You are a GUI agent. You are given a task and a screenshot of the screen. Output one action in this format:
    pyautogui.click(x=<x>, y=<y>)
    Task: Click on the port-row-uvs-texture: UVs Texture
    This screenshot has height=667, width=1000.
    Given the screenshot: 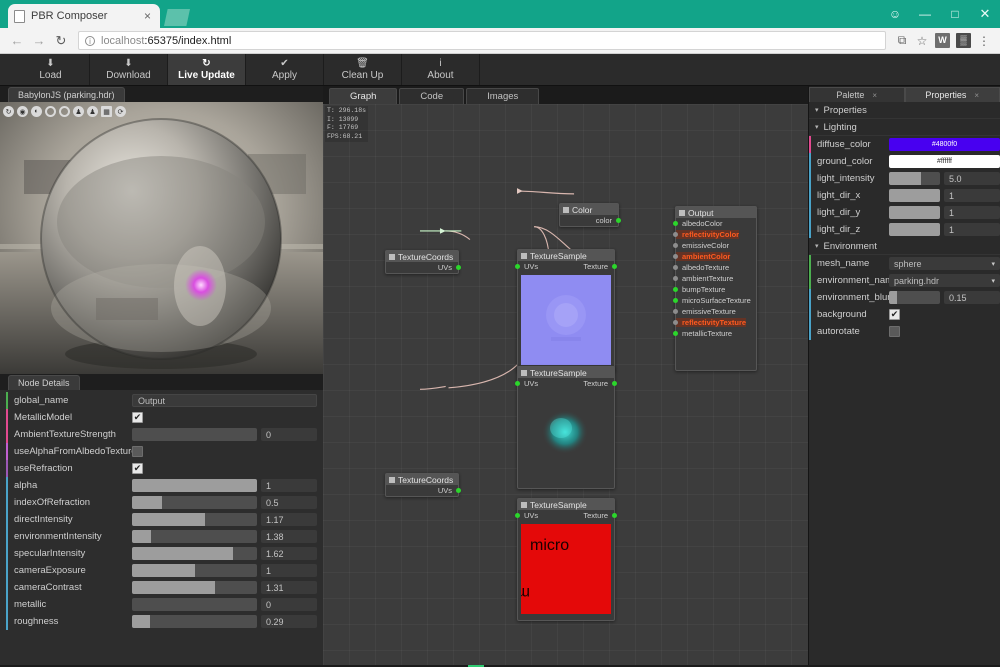 What is the action you would take?
    pyautogui.click(x=566, y=266)
    